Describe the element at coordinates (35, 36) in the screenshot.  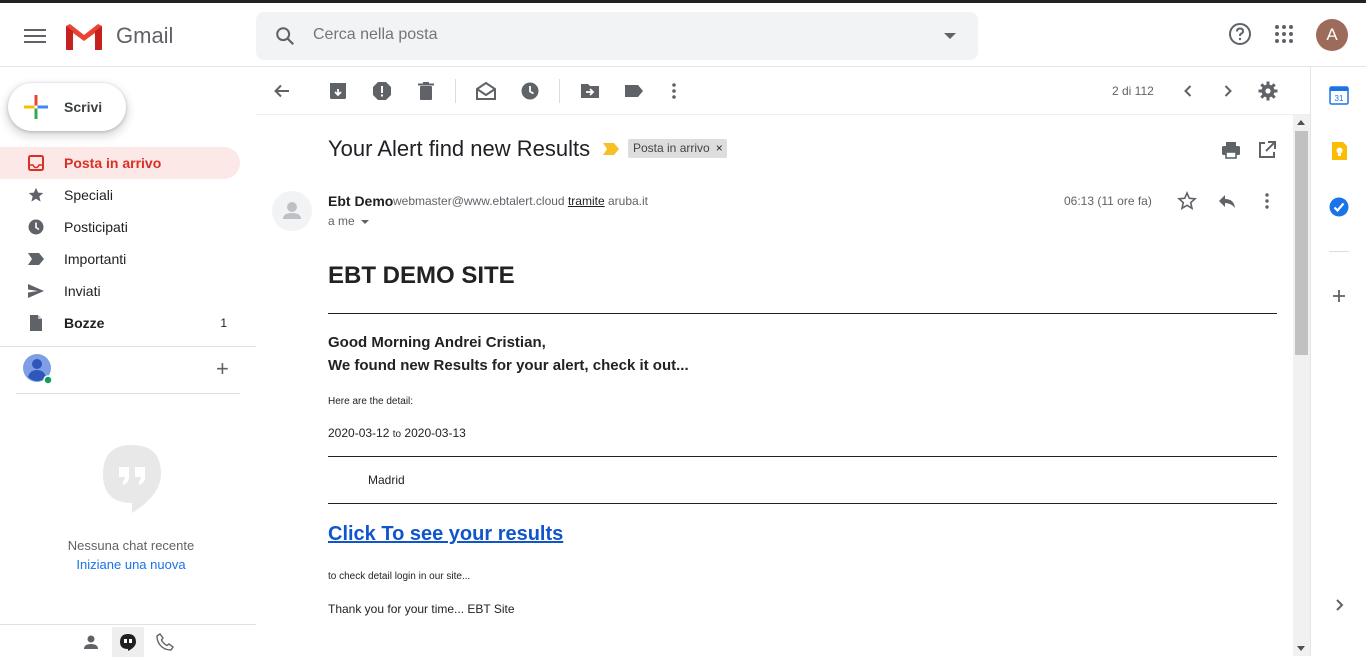
I see `main-menu-icon` at that location.